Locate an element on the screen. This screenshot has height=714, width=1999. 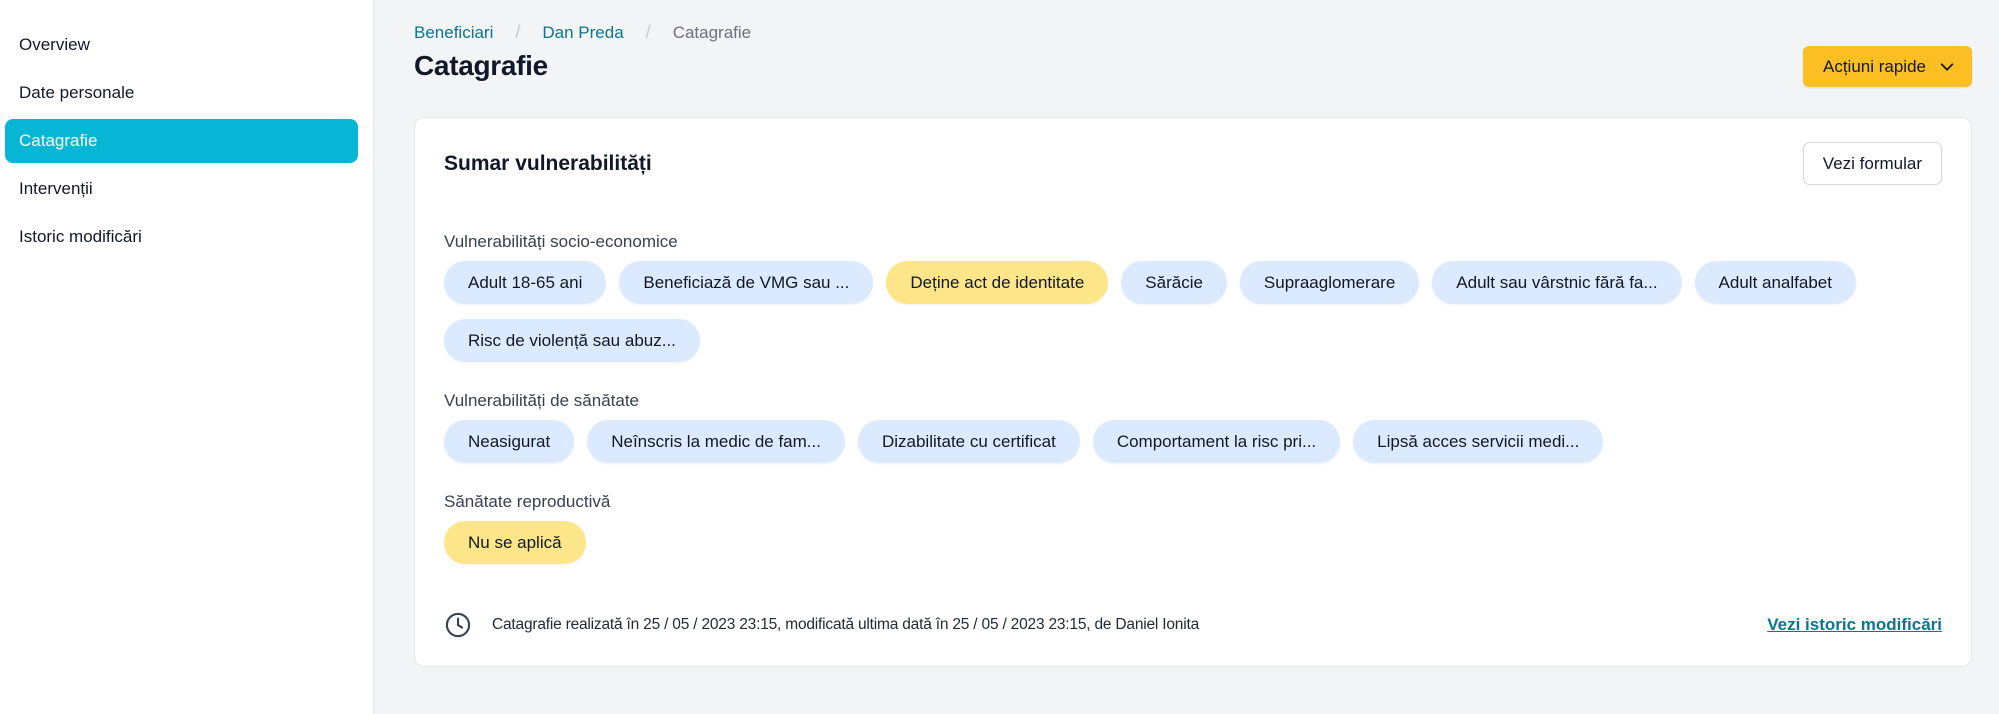
vulnerability-chip: Neasigurat is located at coordinates (509, 441).